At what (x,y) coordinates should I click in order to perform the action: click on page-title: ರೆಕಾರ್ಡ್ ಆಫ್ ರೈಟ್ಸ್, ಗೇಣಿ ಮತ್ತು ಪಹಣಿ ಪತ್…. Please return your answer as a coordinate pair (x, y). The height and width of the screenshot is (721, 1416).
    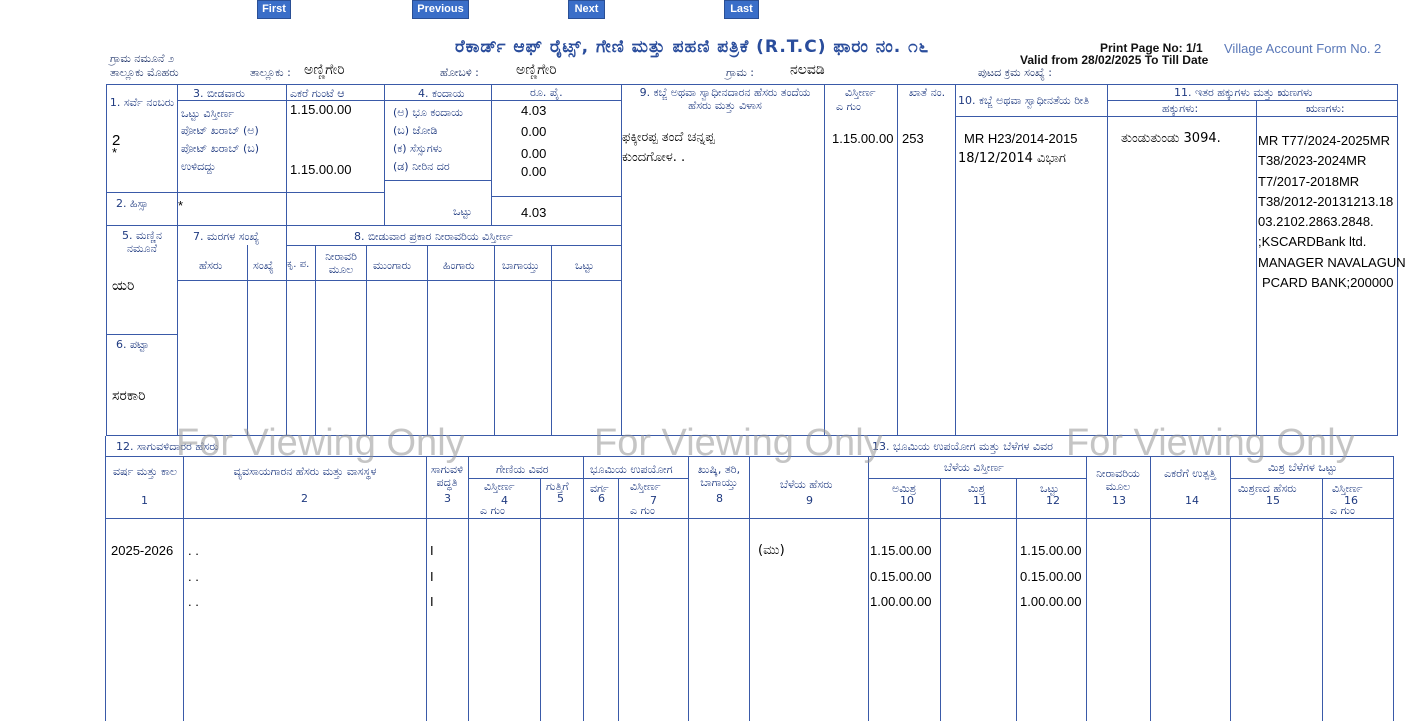
    Looking at the image, I should click on (692, 47).